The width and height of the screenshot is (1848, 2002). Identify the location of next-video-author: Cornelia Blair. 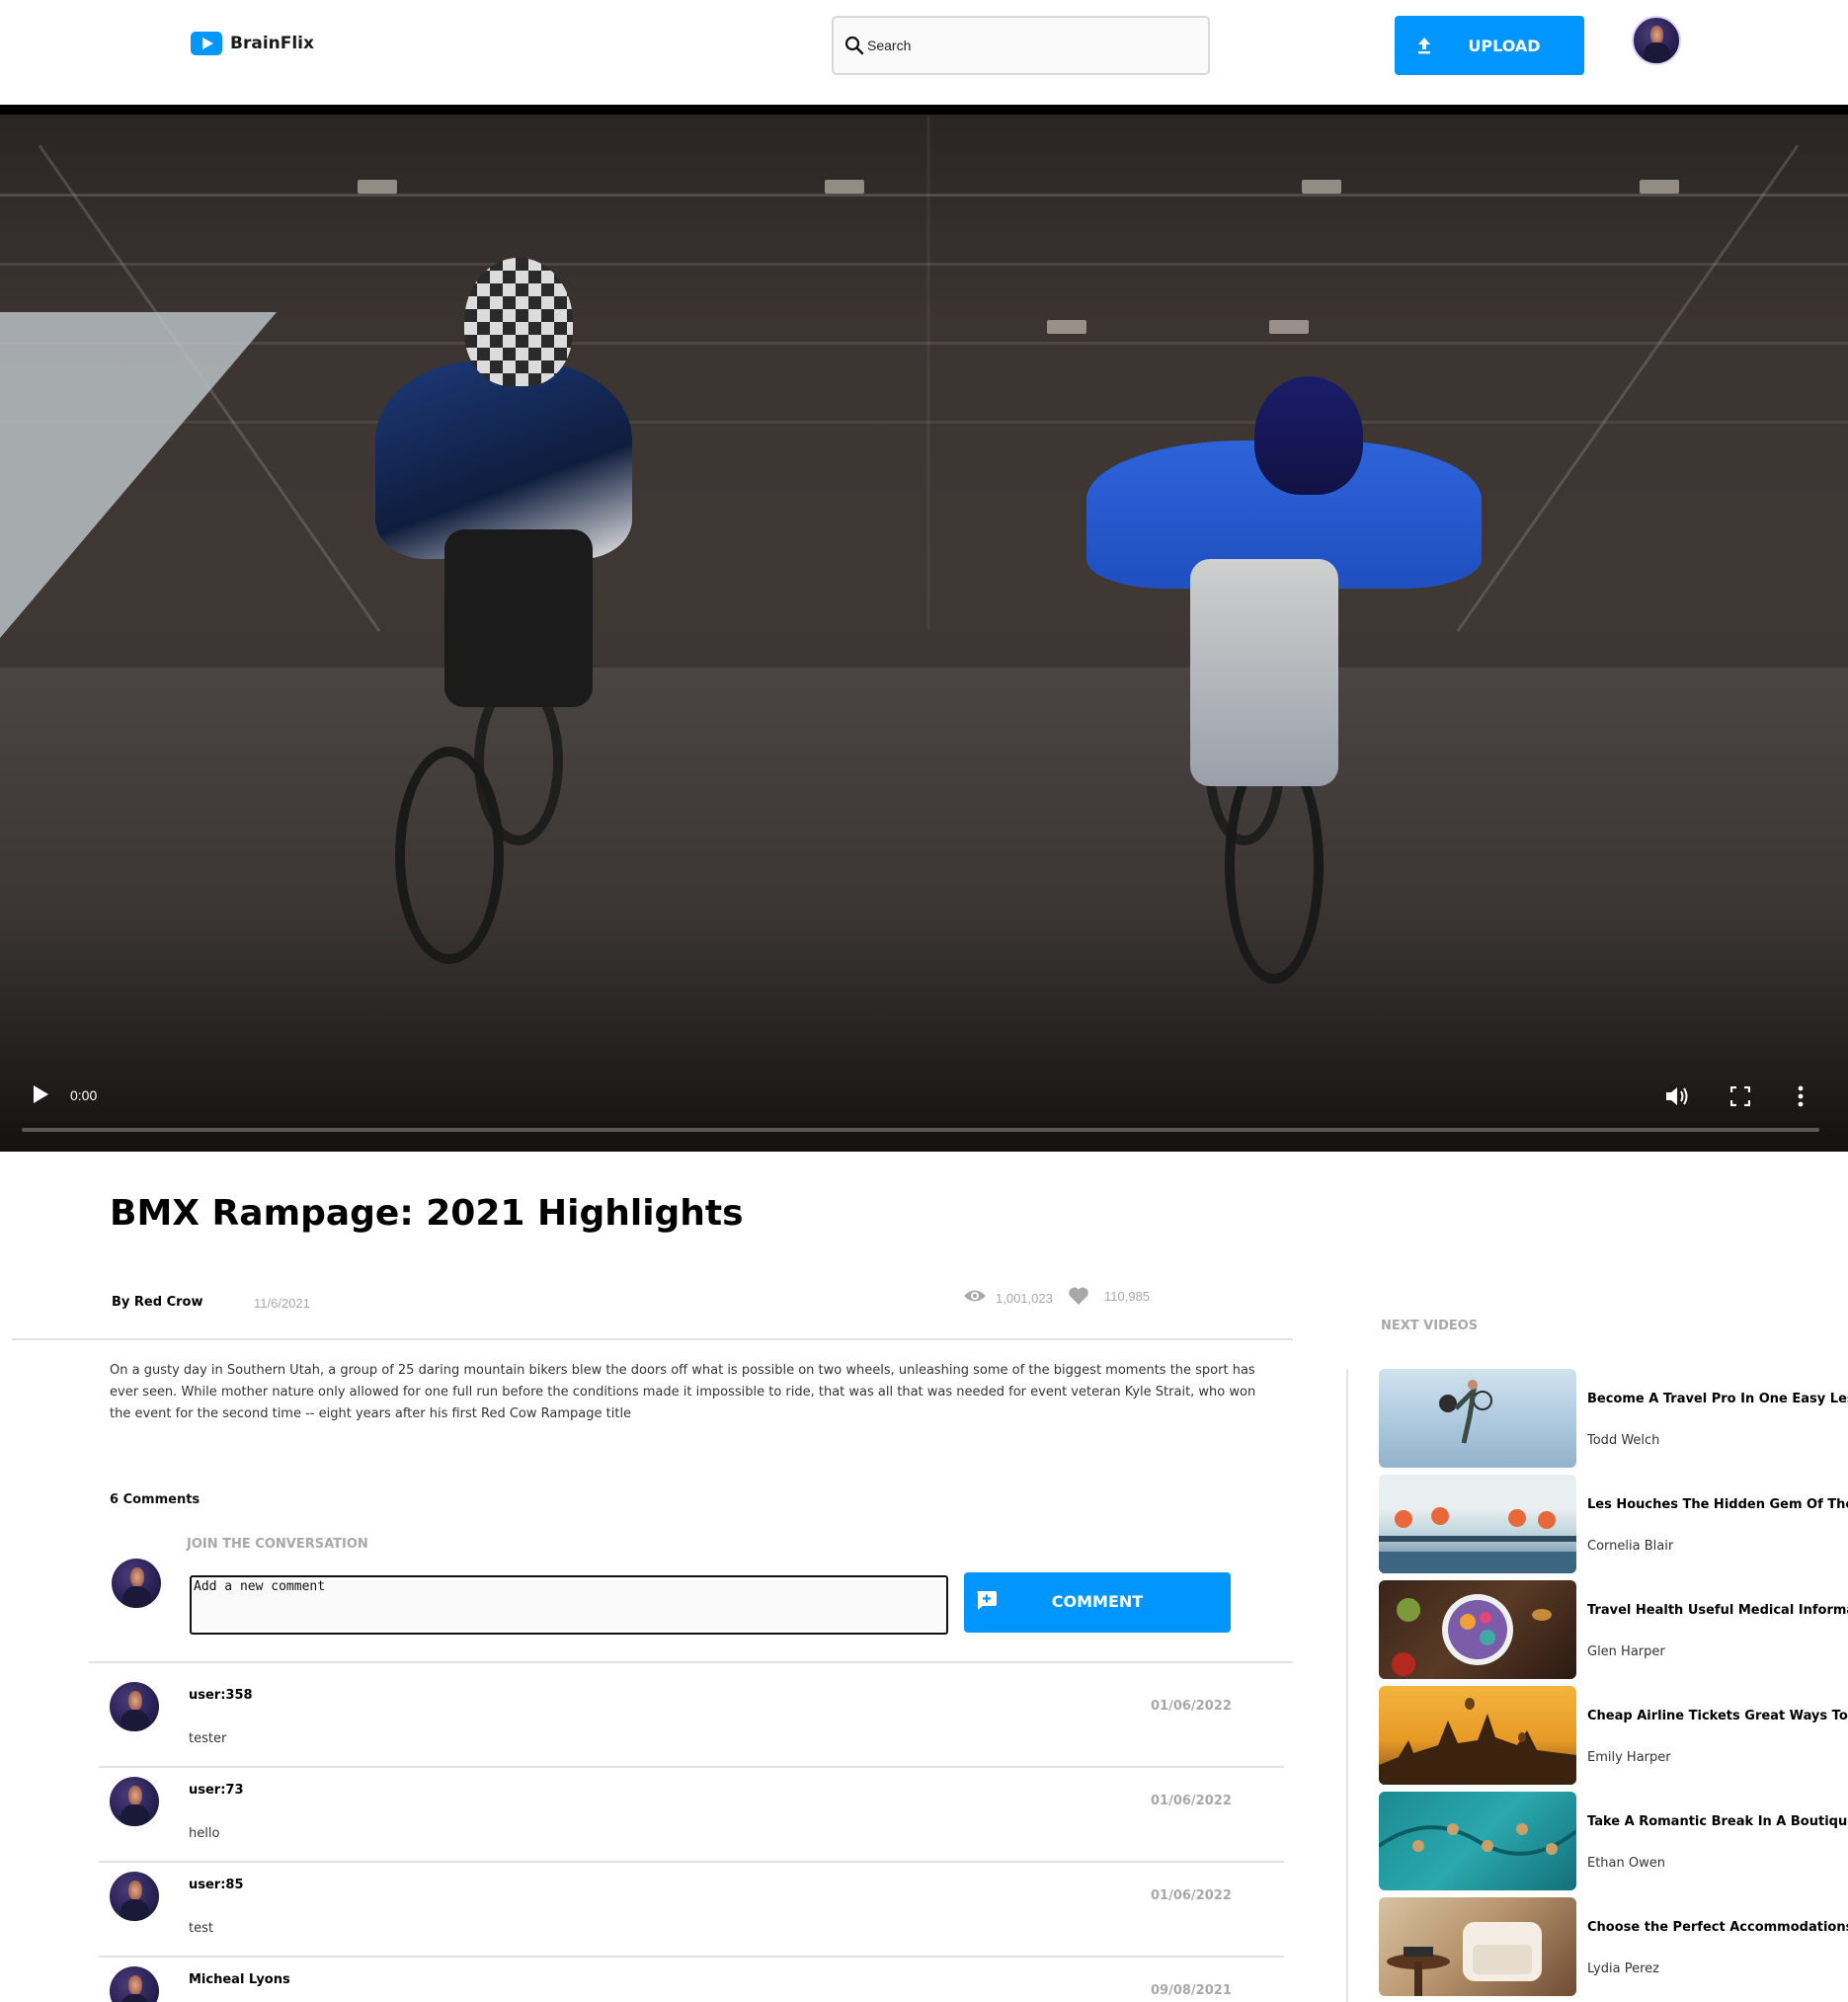
(1630, 1547).